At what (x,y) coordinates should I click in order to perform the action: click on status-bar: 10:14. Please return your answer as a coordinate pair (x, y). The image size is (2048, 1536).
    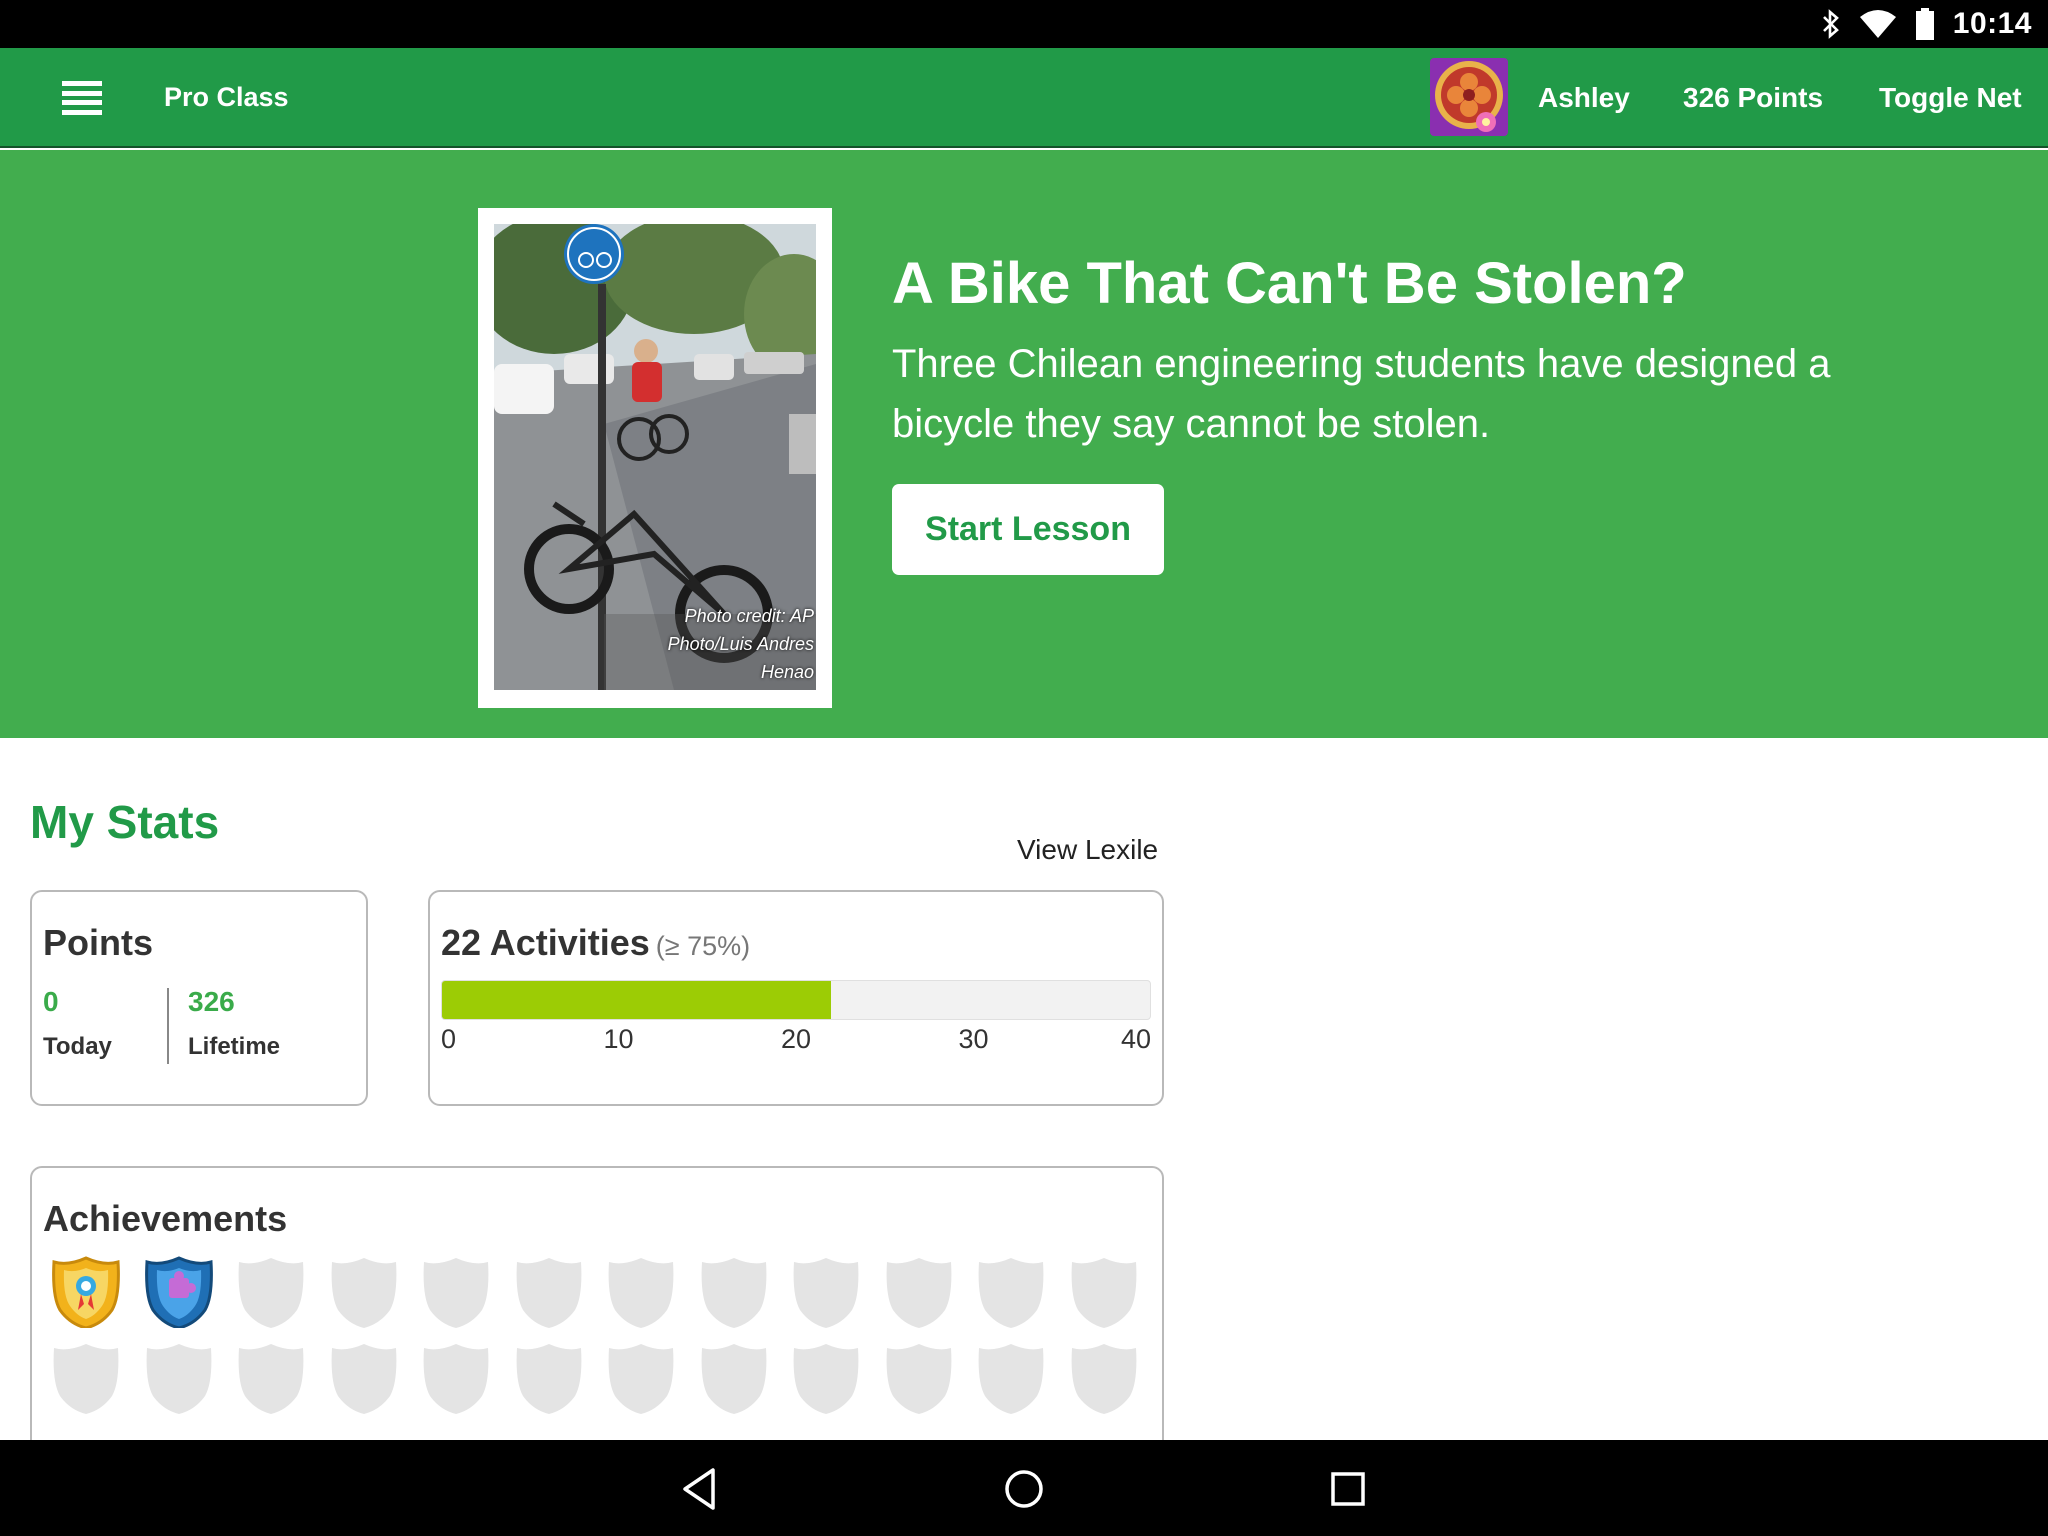
    Looking at the image, I should click on (1024, 24).